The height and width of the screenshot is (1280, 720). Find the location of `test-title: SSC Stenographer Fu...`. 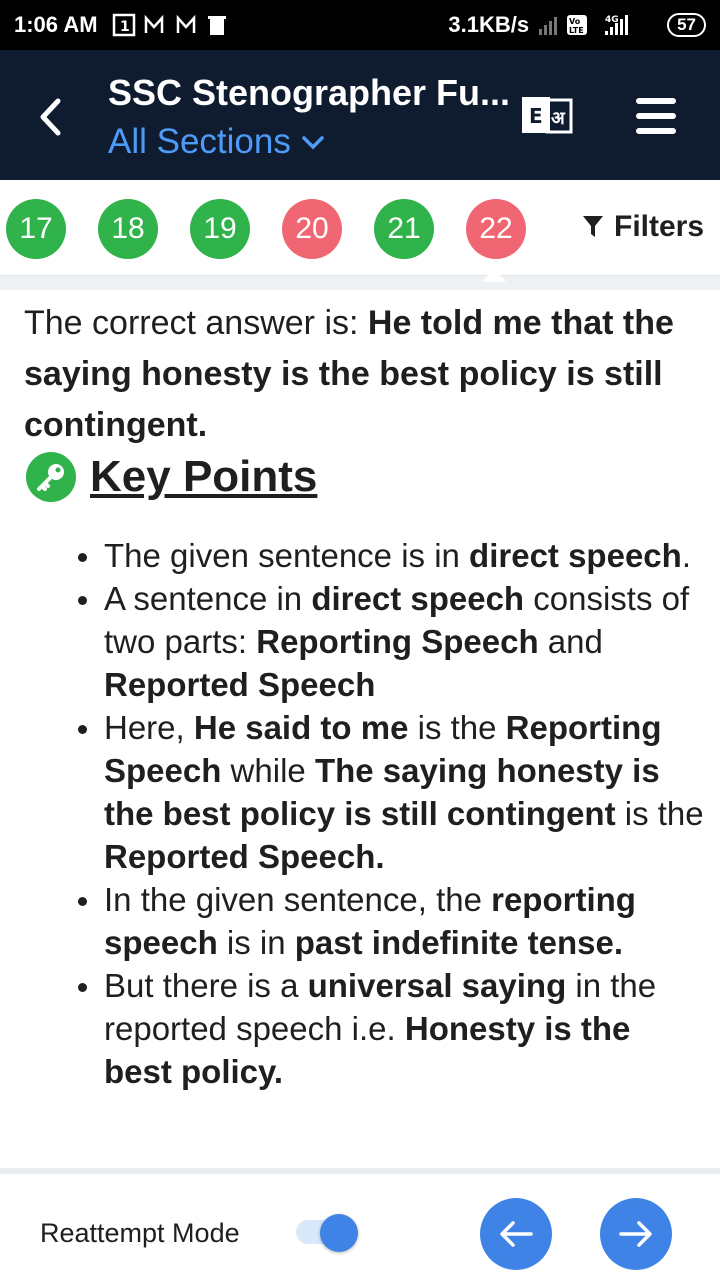

test-title: SSC Stenographer Fu... is located at coordinates (309, 92).